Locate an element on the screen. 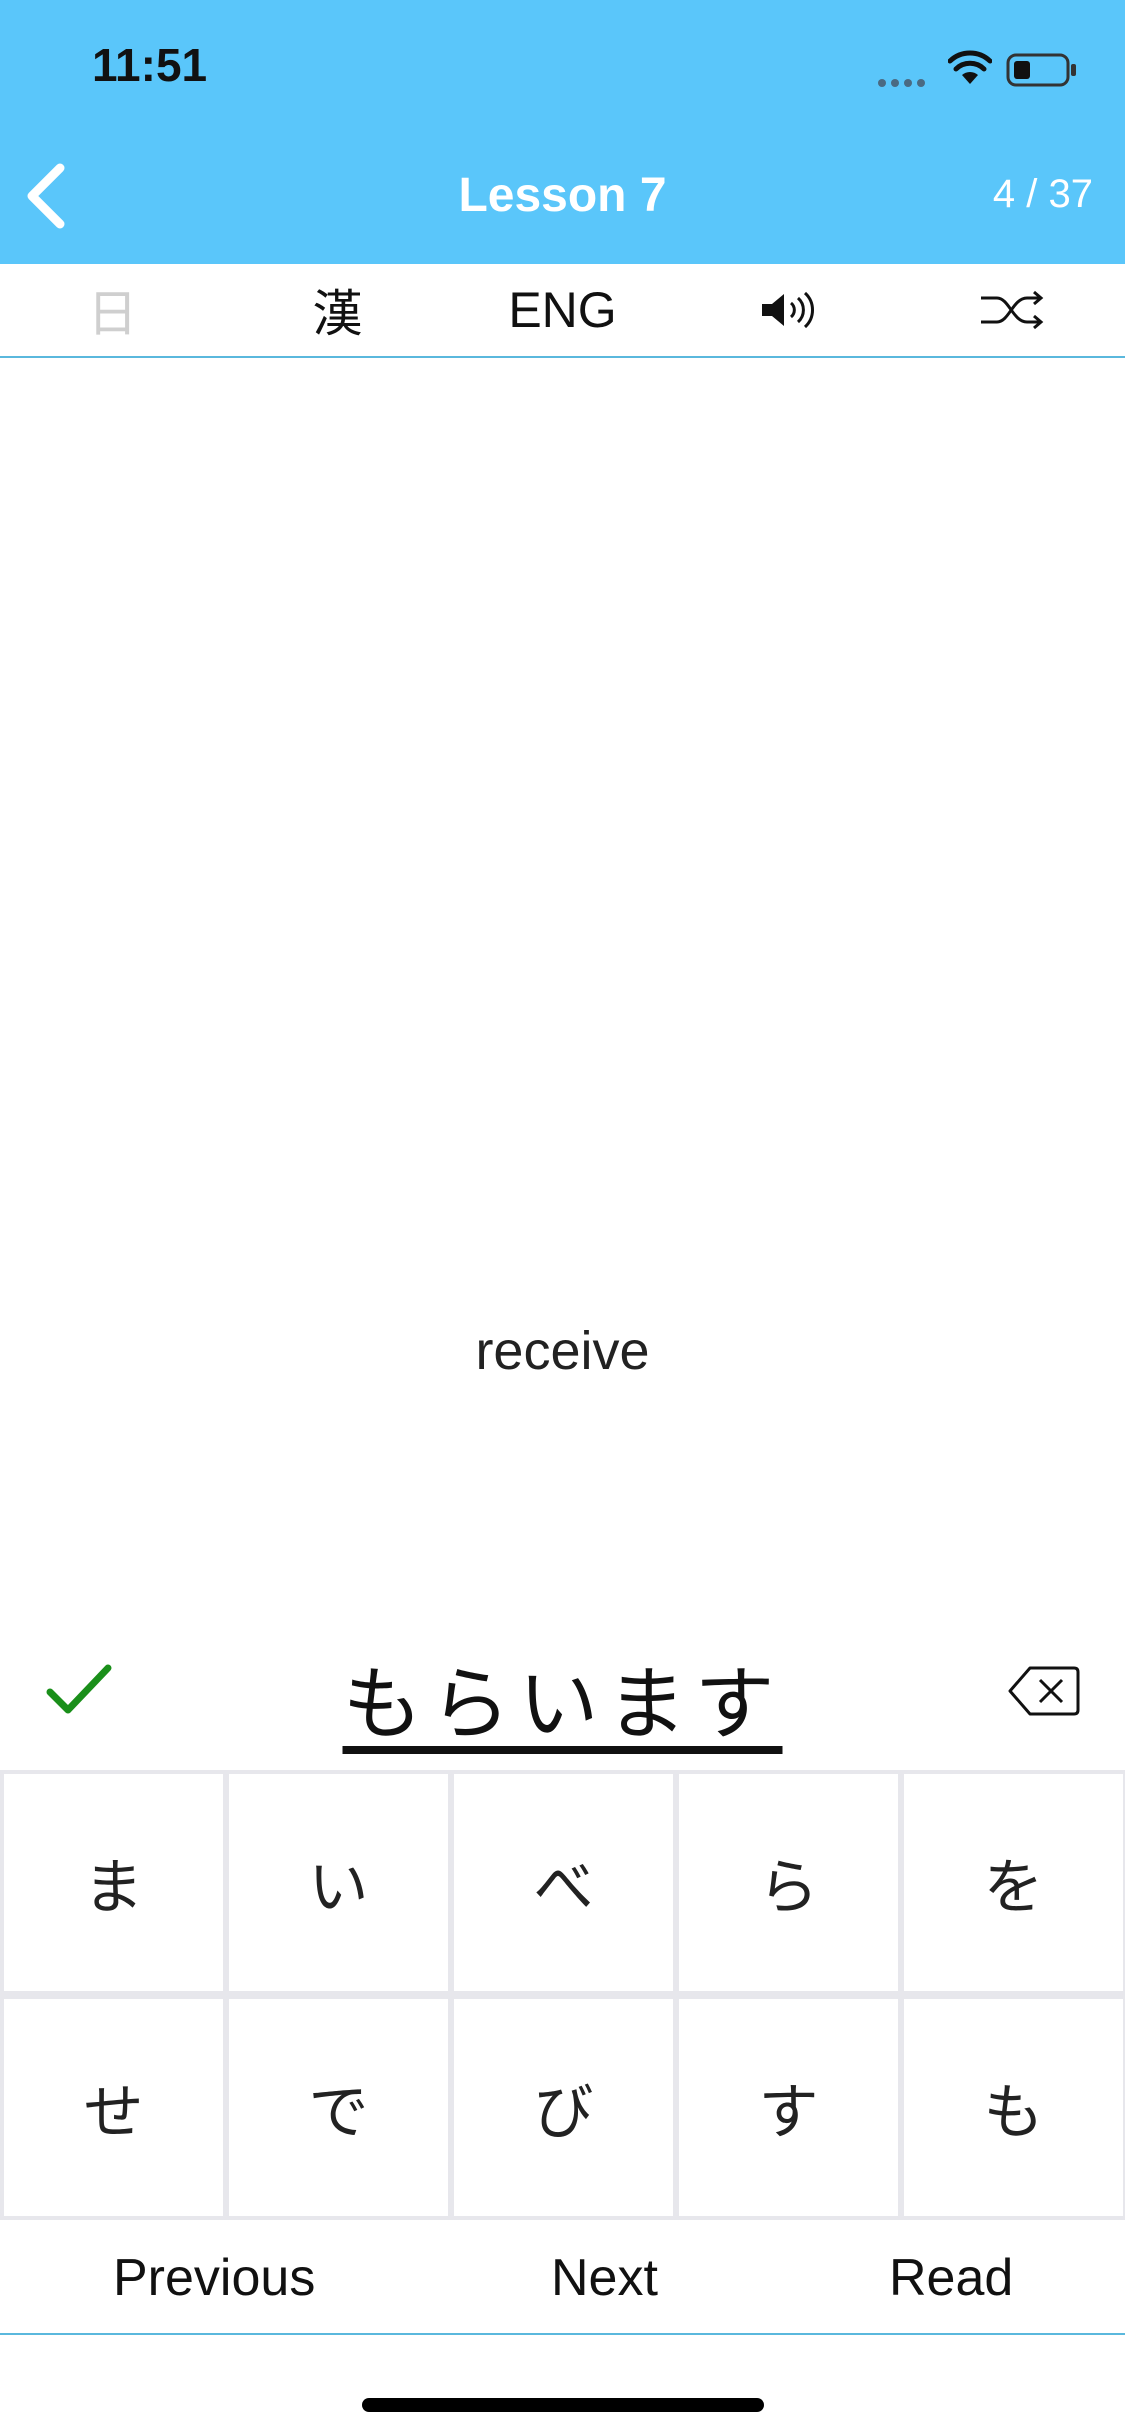  english-mode-button: ENG is located at coordinates (562, 310).